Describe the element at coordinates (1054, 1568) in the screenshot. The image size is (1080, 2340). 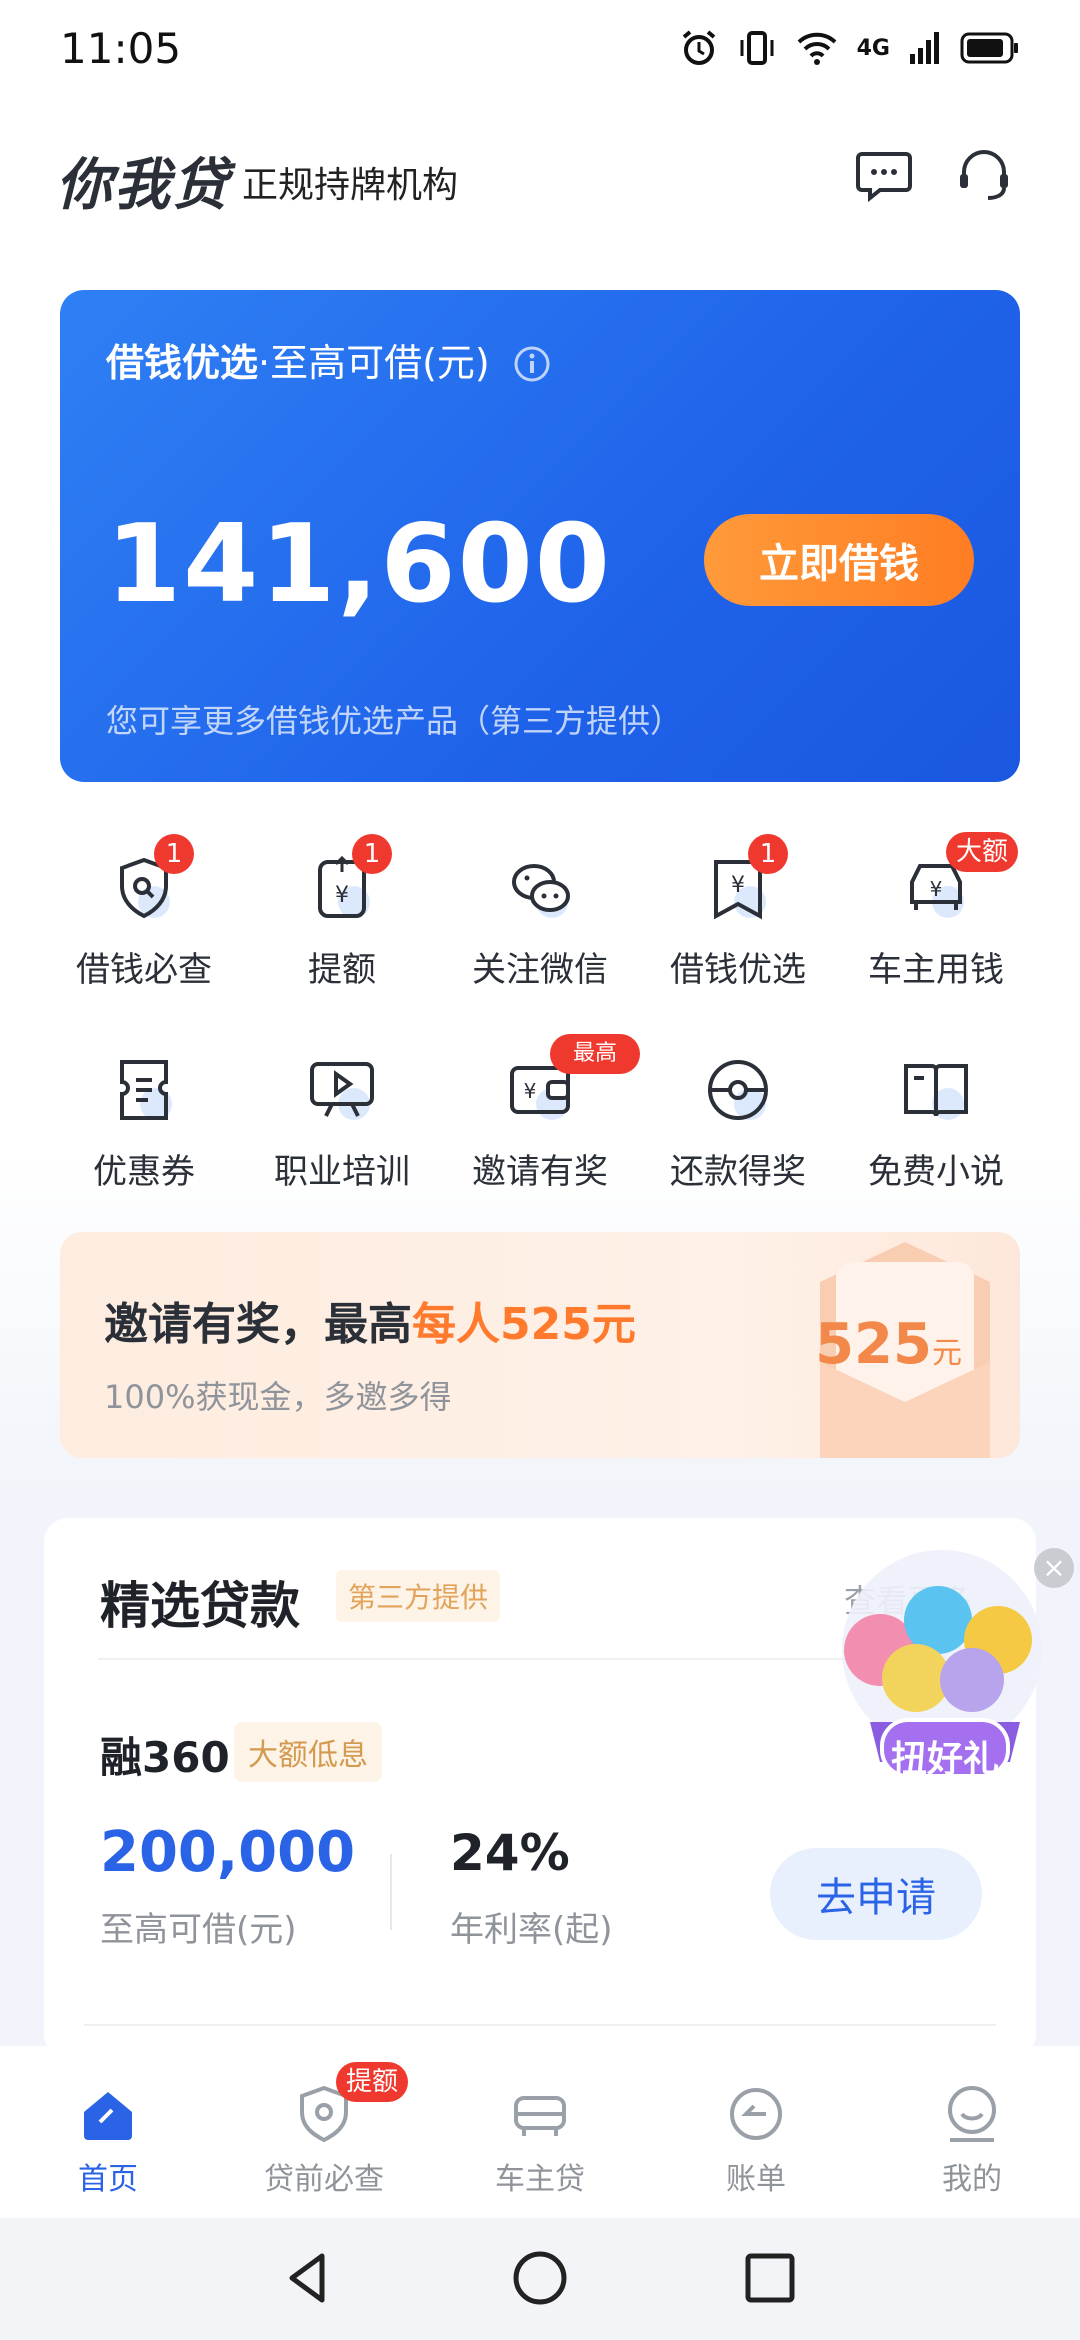
I see `close-float-button: ×` at that location.